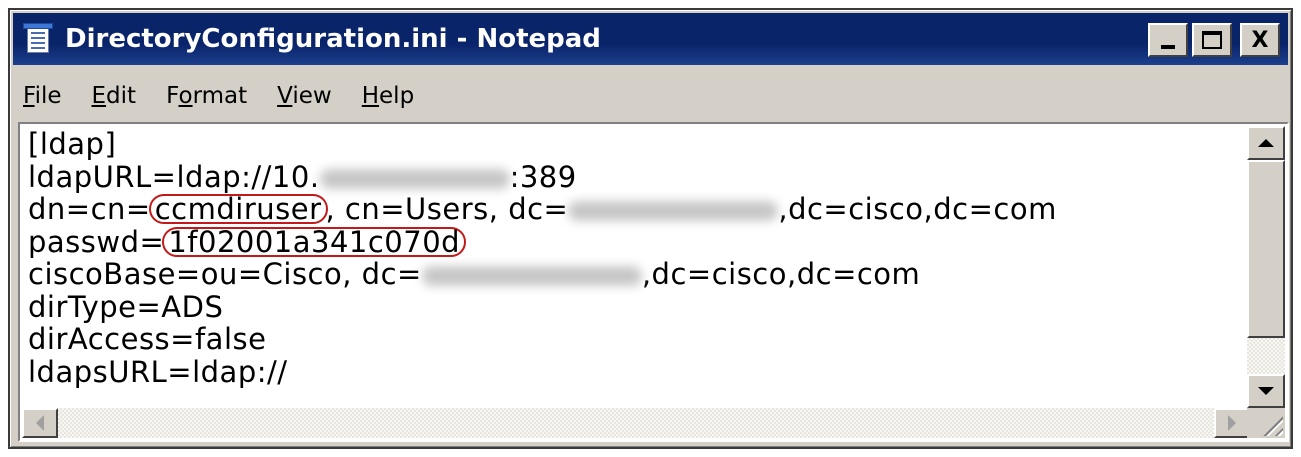 The width and height of the screenshot is (1301, 457). I want to click on menu-file-rest: ile, so click(48, 96).